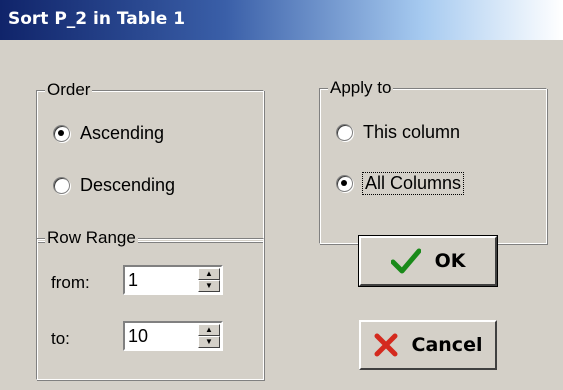  What do you see at coordinates (344, 132) in the screenshot?
I see `radio-this-column-circle` at bounding box center [344, 132].